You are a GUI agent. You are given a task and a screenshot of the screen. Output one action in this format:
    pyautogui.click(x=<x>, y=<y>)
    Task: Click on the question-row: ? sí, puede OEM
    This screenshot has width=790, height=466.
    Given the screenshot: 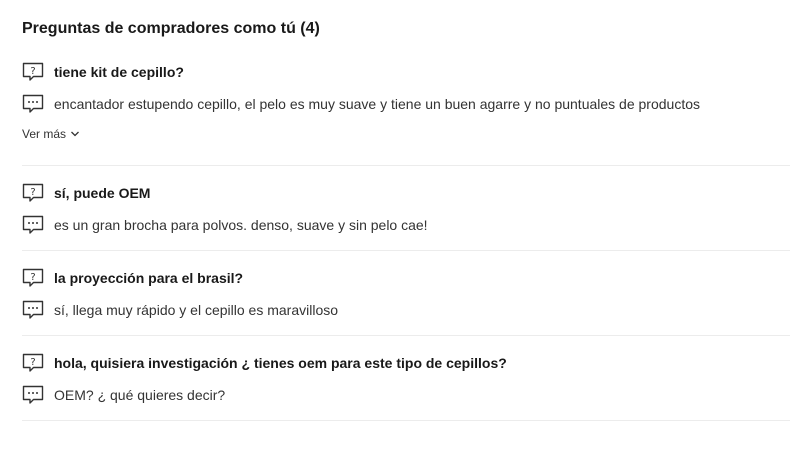 What is the action you would take?
    pyautogui.click(x=86, y=193)
    